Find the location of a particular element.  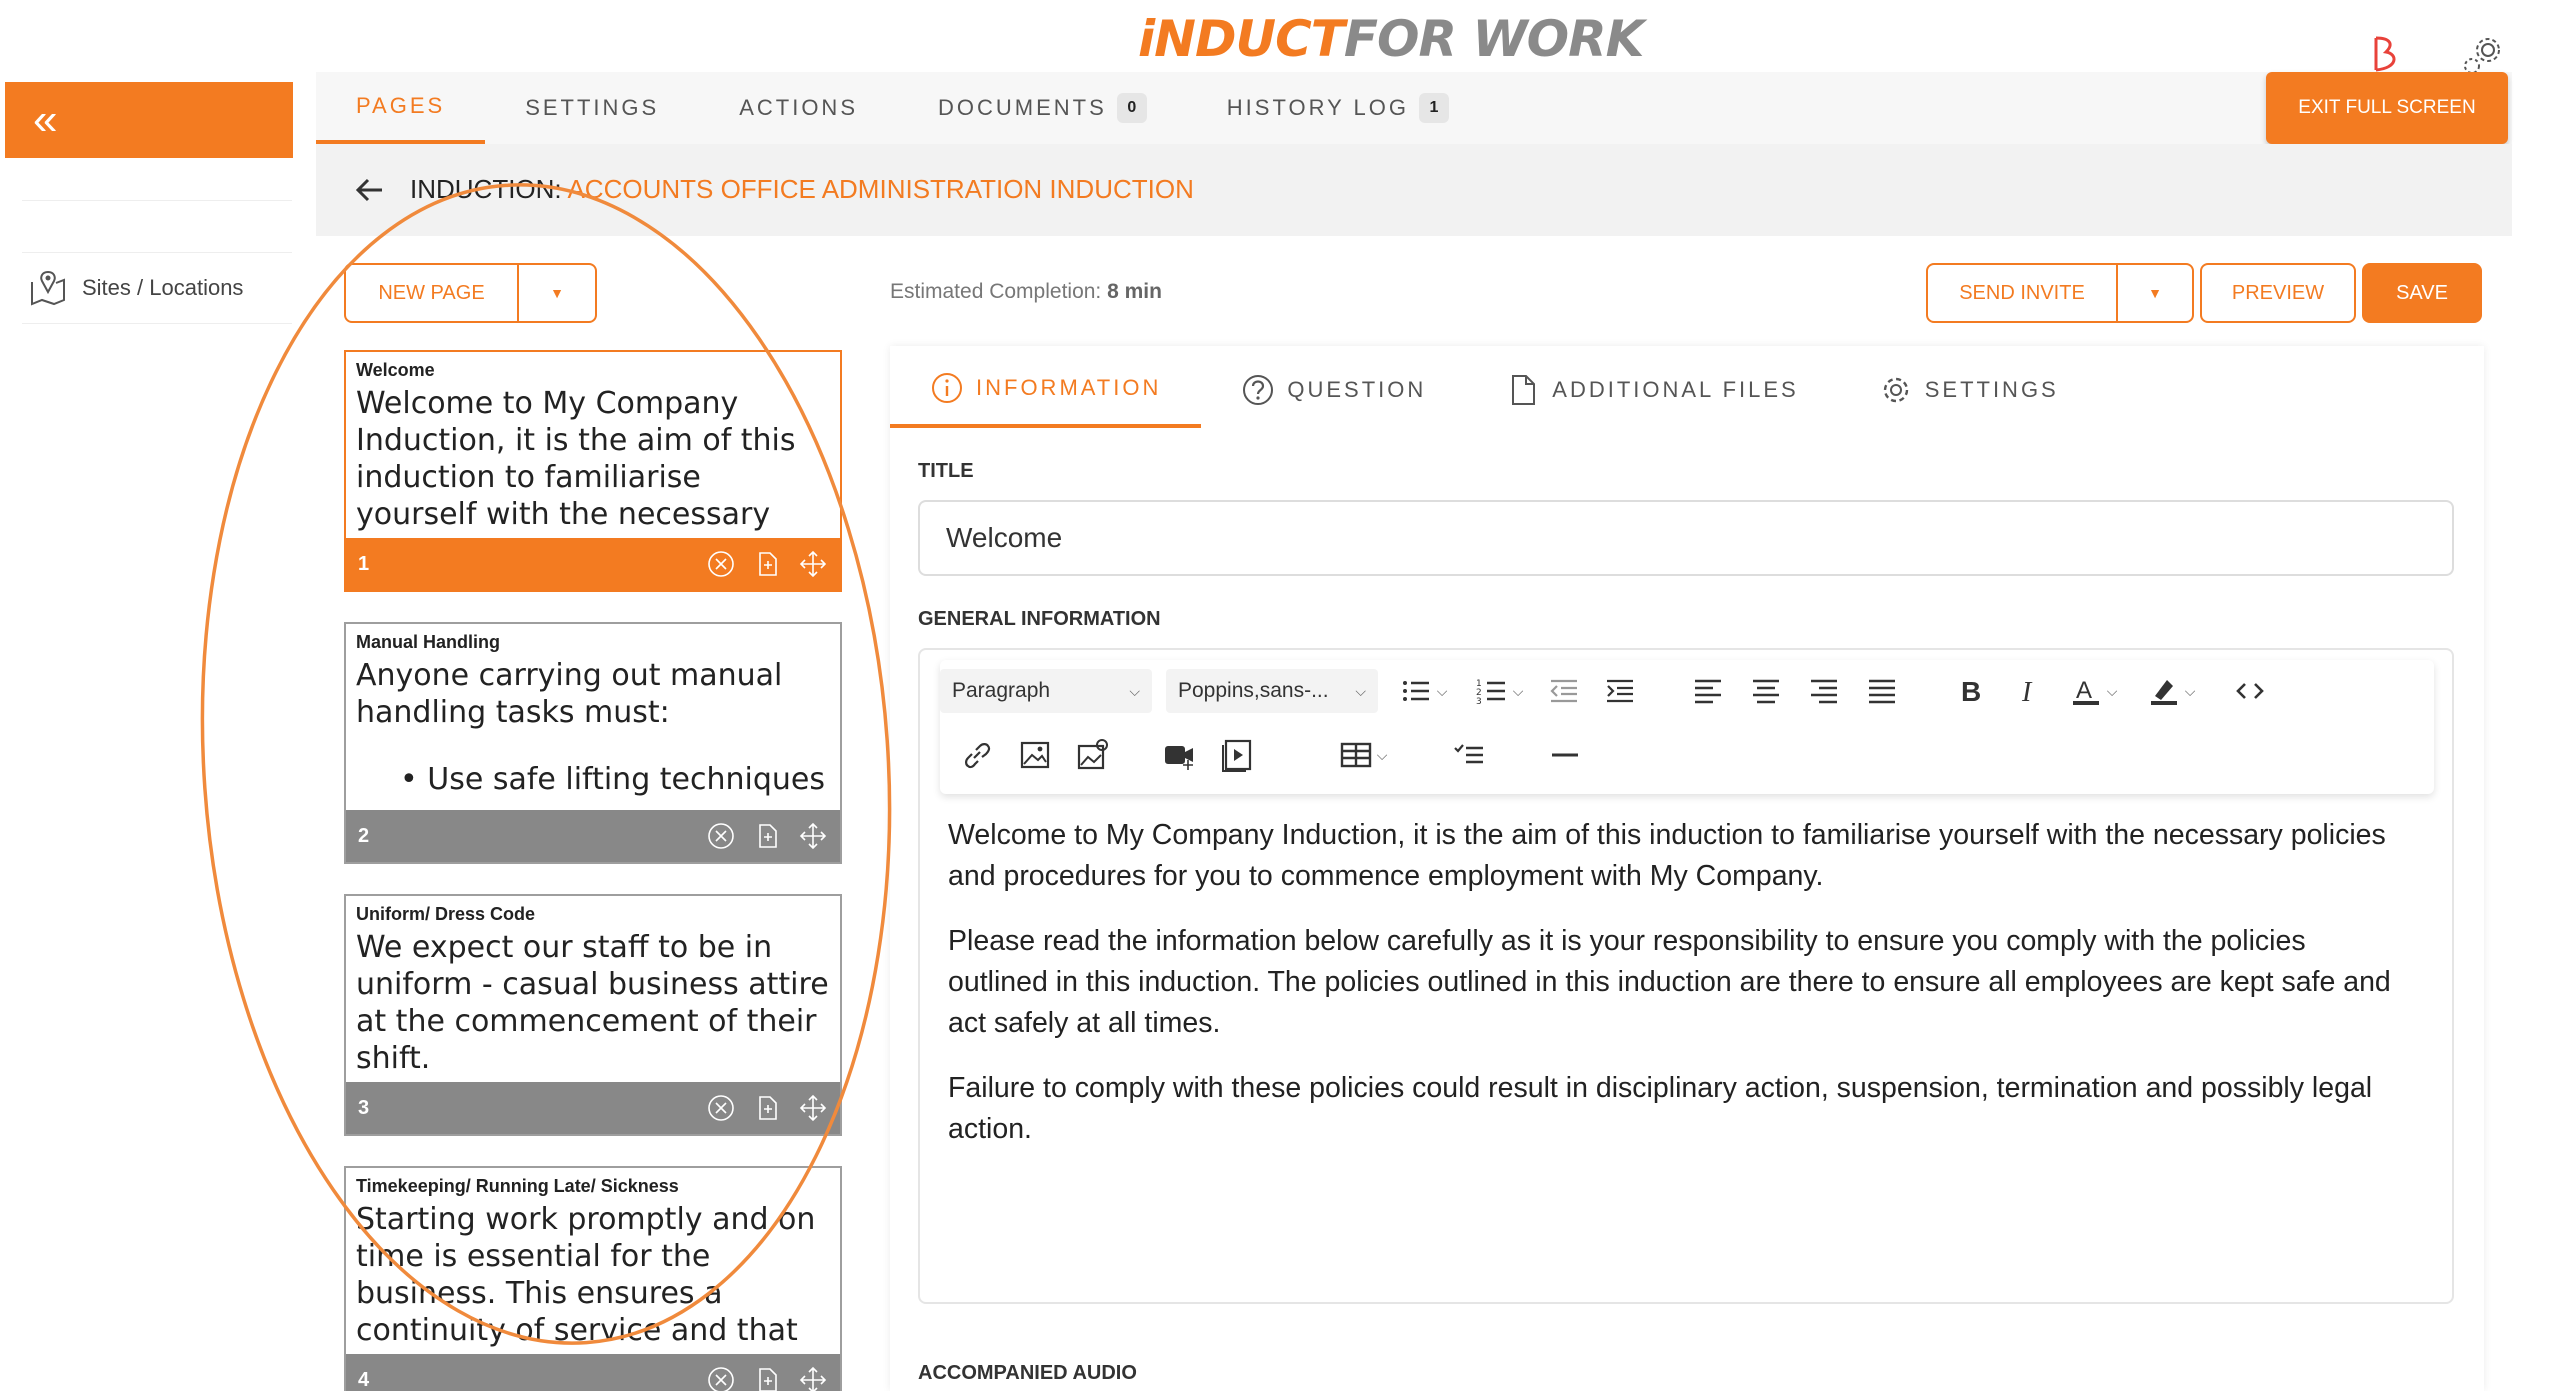

numbered-list-button: 123 ⌵ is located at coordinates (1499, 691).